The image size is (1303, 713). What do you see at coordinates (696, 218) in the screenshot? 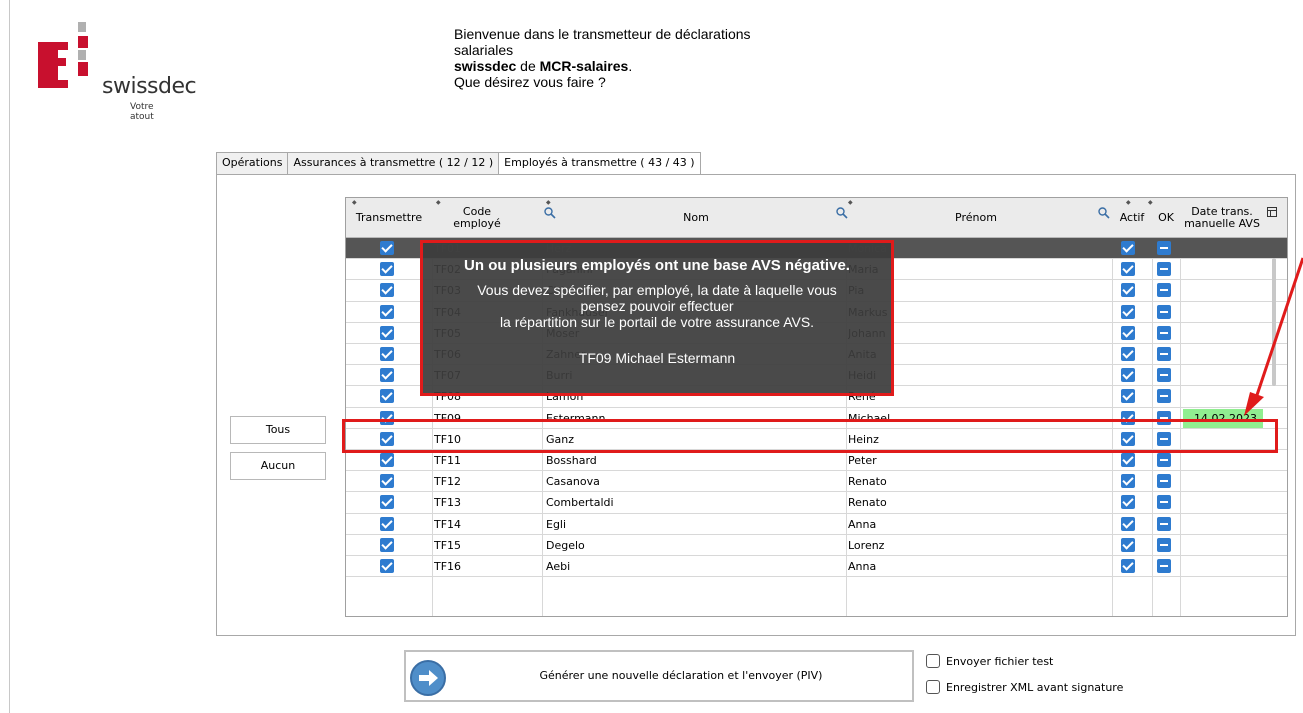
I see `col-name: Nom` at bounding box center [696, 218].